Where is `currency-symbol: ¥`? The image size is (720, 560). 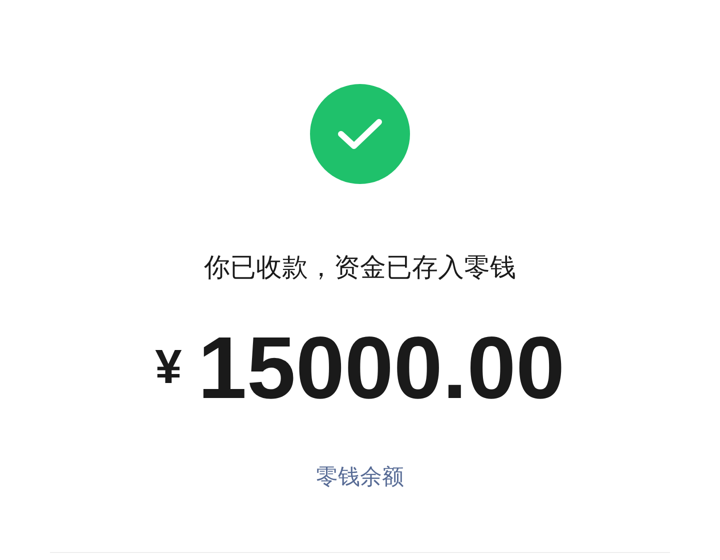 currency-symbol: ¥ is located at coordinates (168, 368).